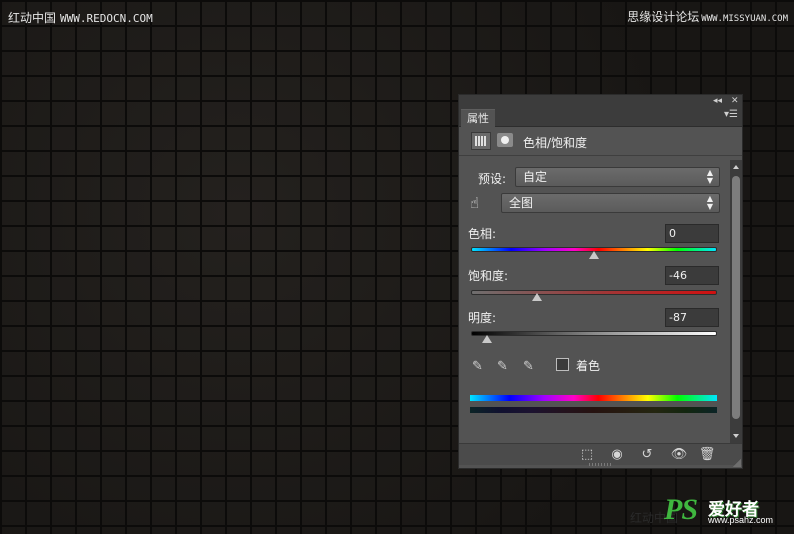 The height and width of the screenshot is (534, 794). I want to click on clip-to-layer-icon: ⬚, so click(587, 455).